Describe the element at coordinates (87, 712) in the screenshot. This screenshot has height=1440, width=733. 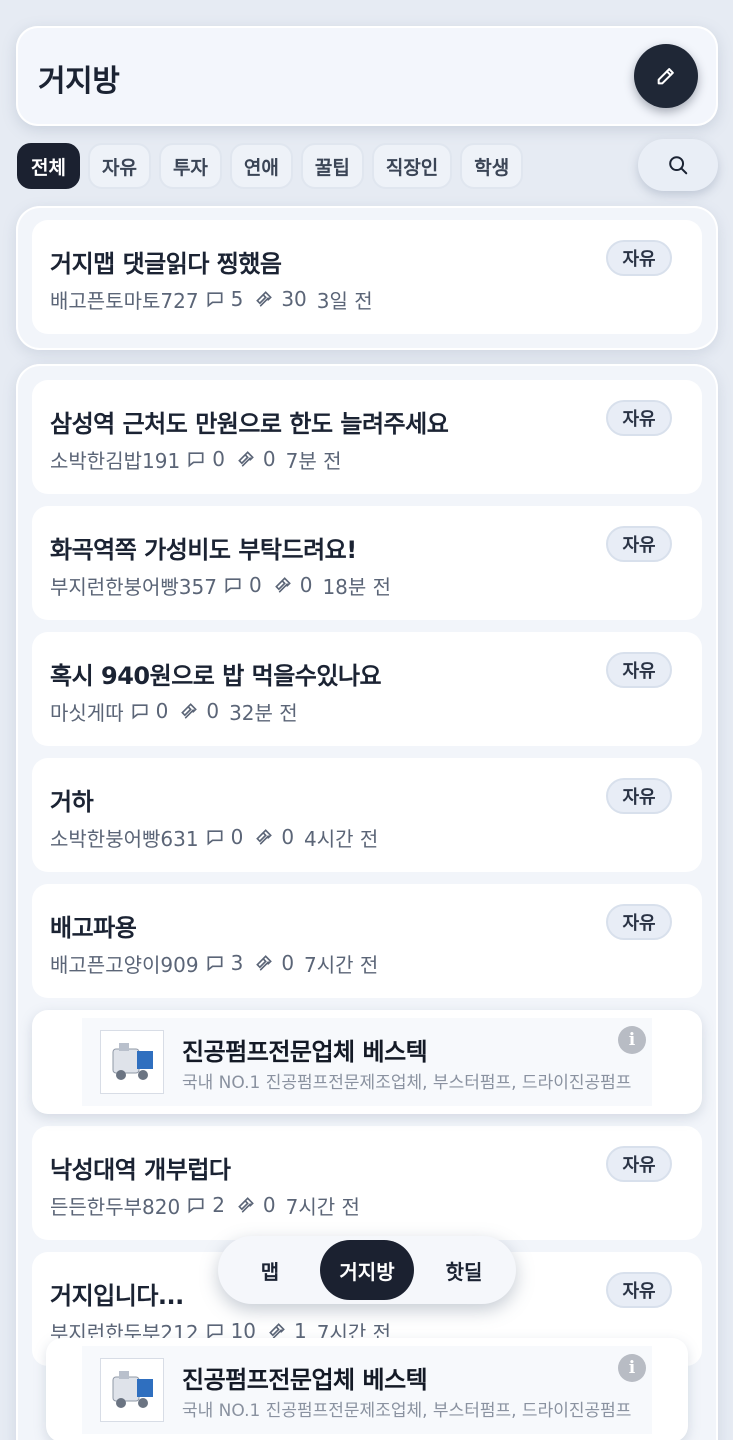
I see `post-author: 마싯게따` at that location.